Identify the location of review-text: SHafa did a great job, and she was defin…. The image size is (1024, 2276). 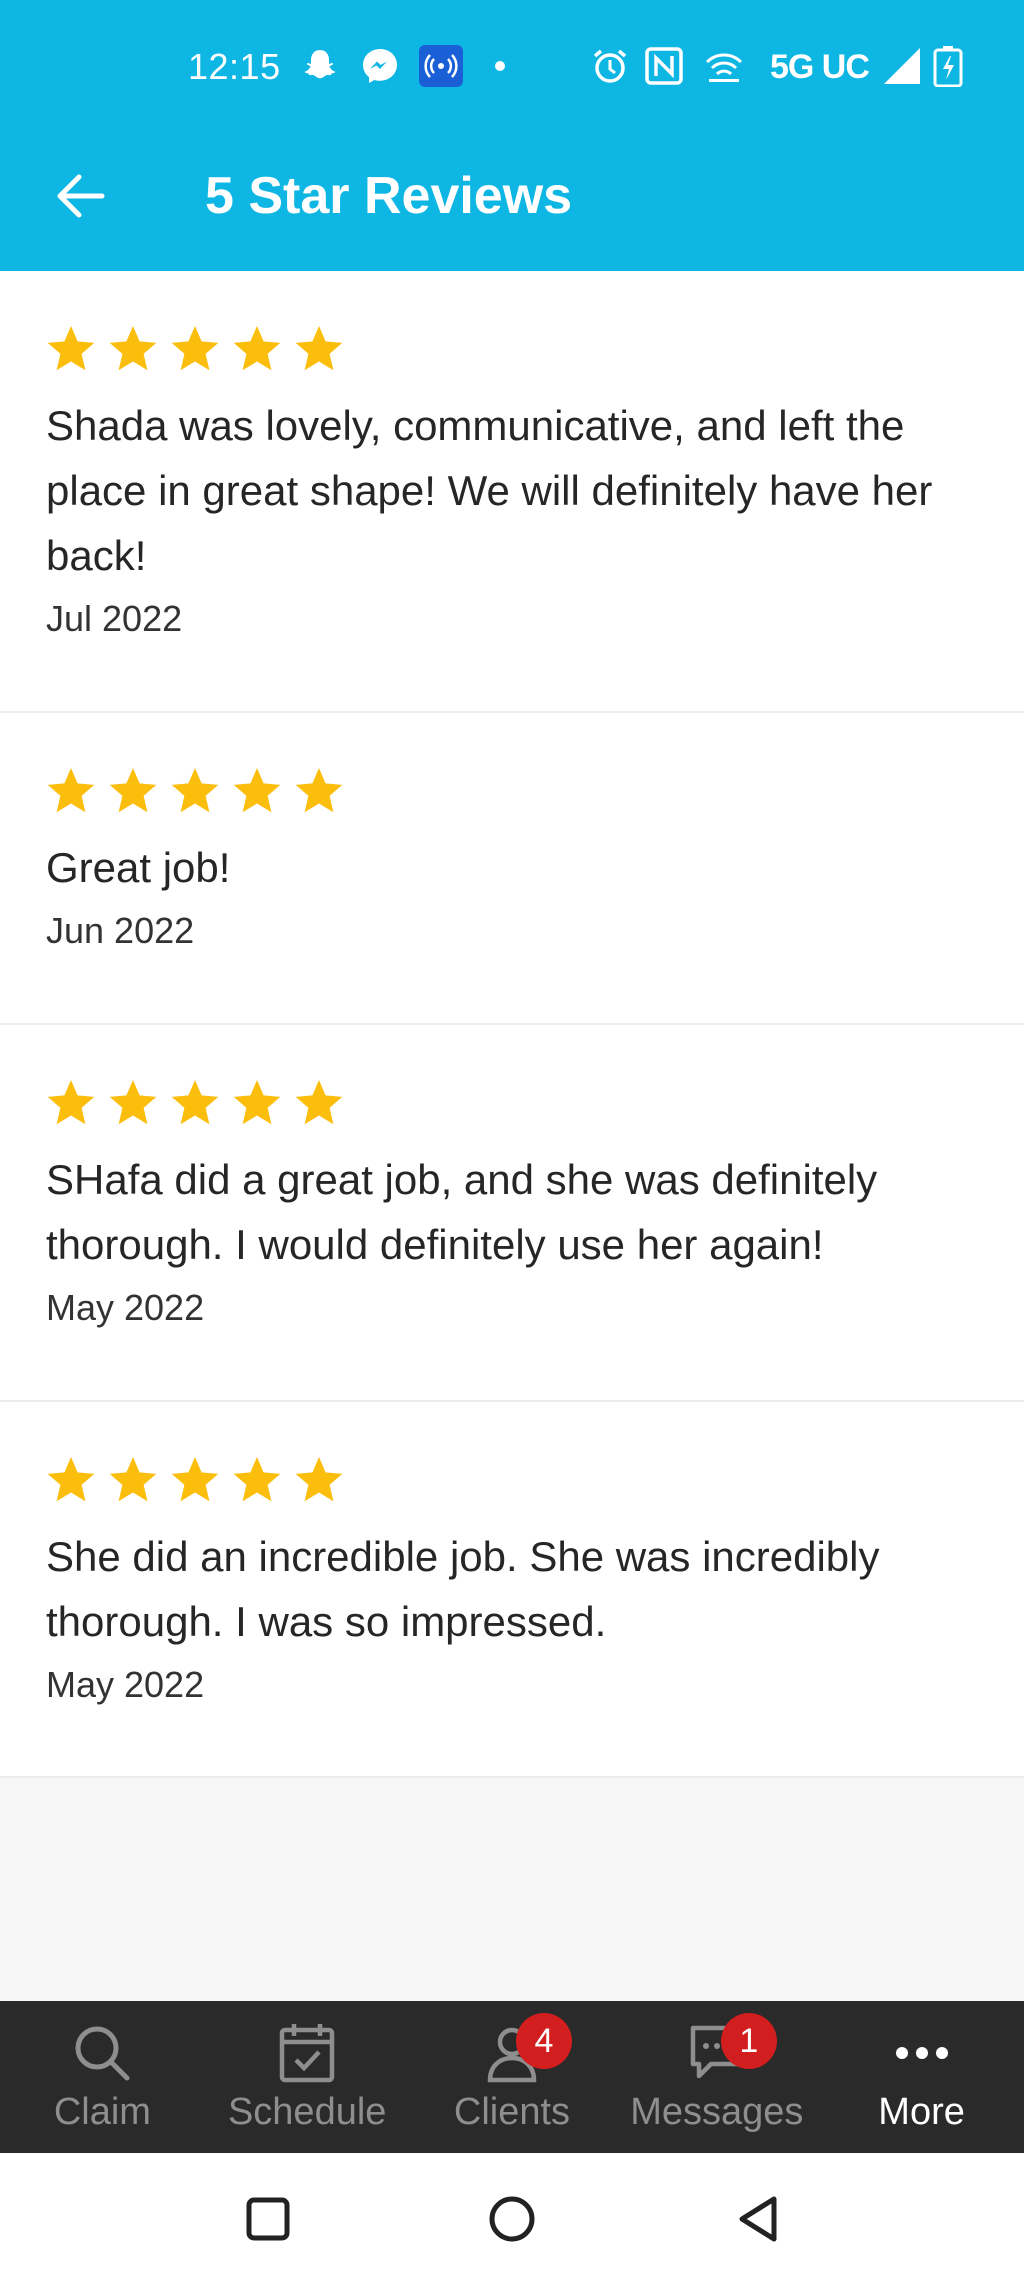
(462, 1212).